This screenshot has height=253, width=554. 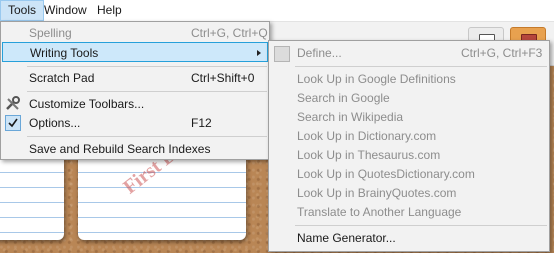 I want to click on scratch-pad-item: Scratch Pad Ctrl+Shift+0, so click(x=135, y=78).